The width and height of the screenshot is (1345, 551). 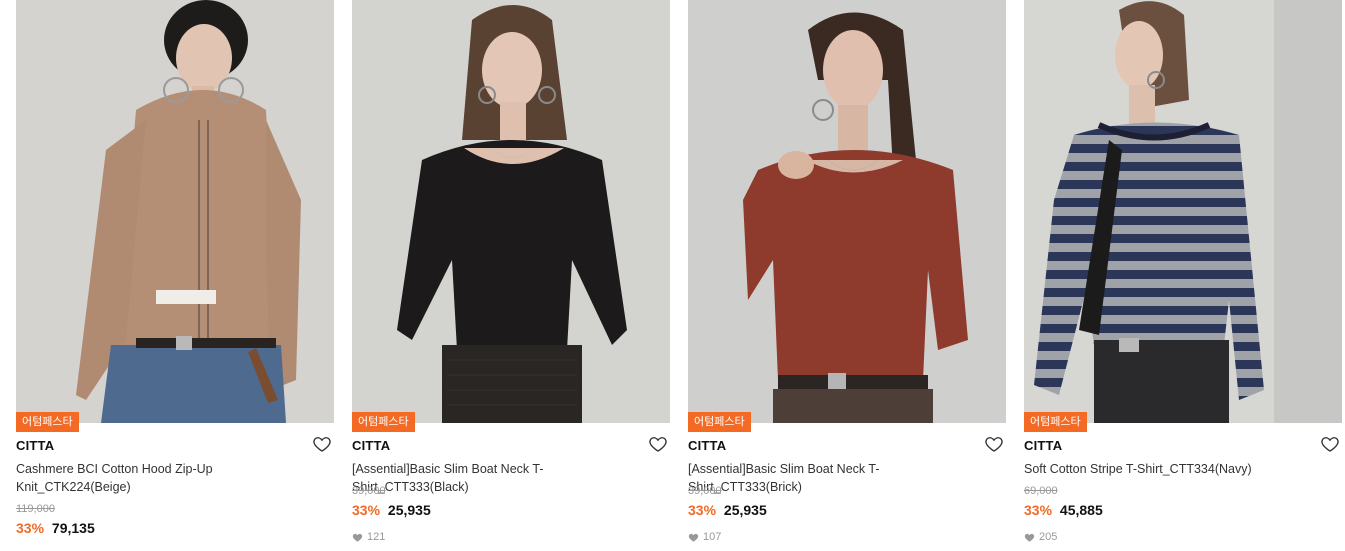 I want to click on like-count: 205, so click(x=1040, y=537).